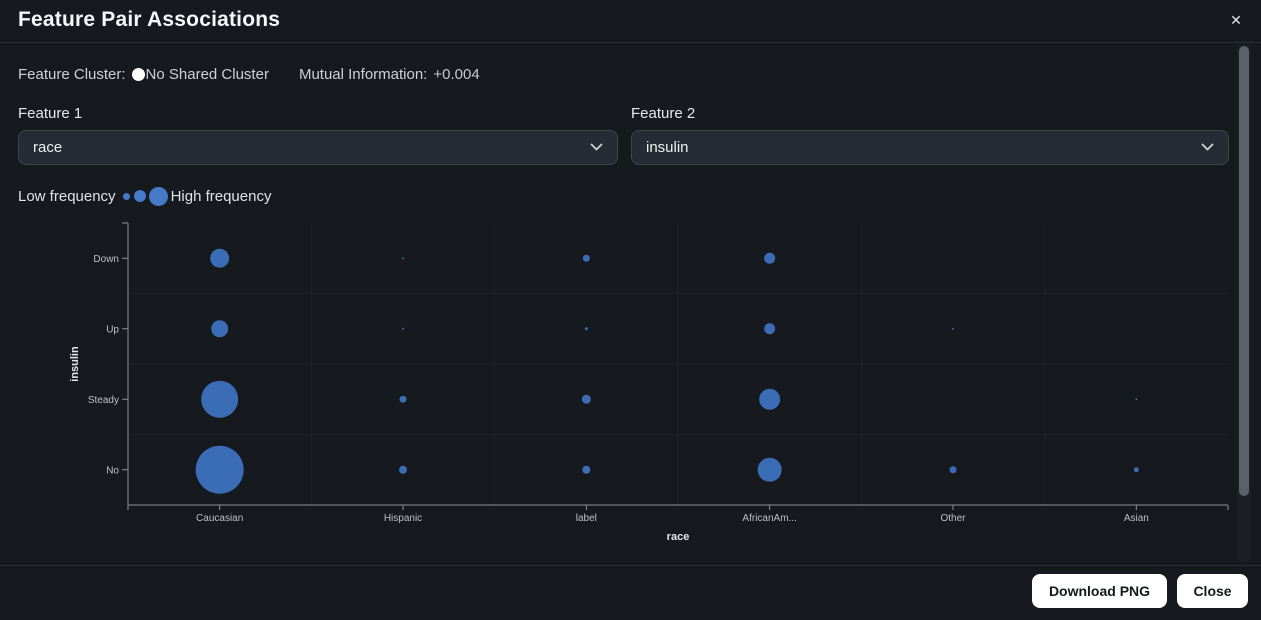 The height and width of the screenshot is (620, 1261). What do you see at coordinates (103, 400) in the screenshot?
I see `y-tick-label: Steady` at bounding box center [103, 400].